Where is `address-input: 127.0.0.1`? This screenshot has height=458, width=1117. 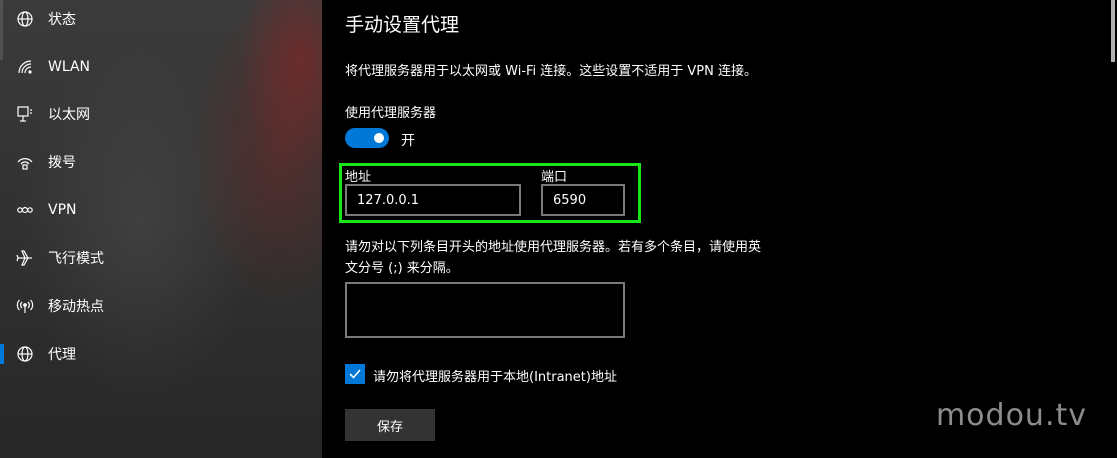 address-input: 127.0.0.1 is located at coordinates (433, 200).